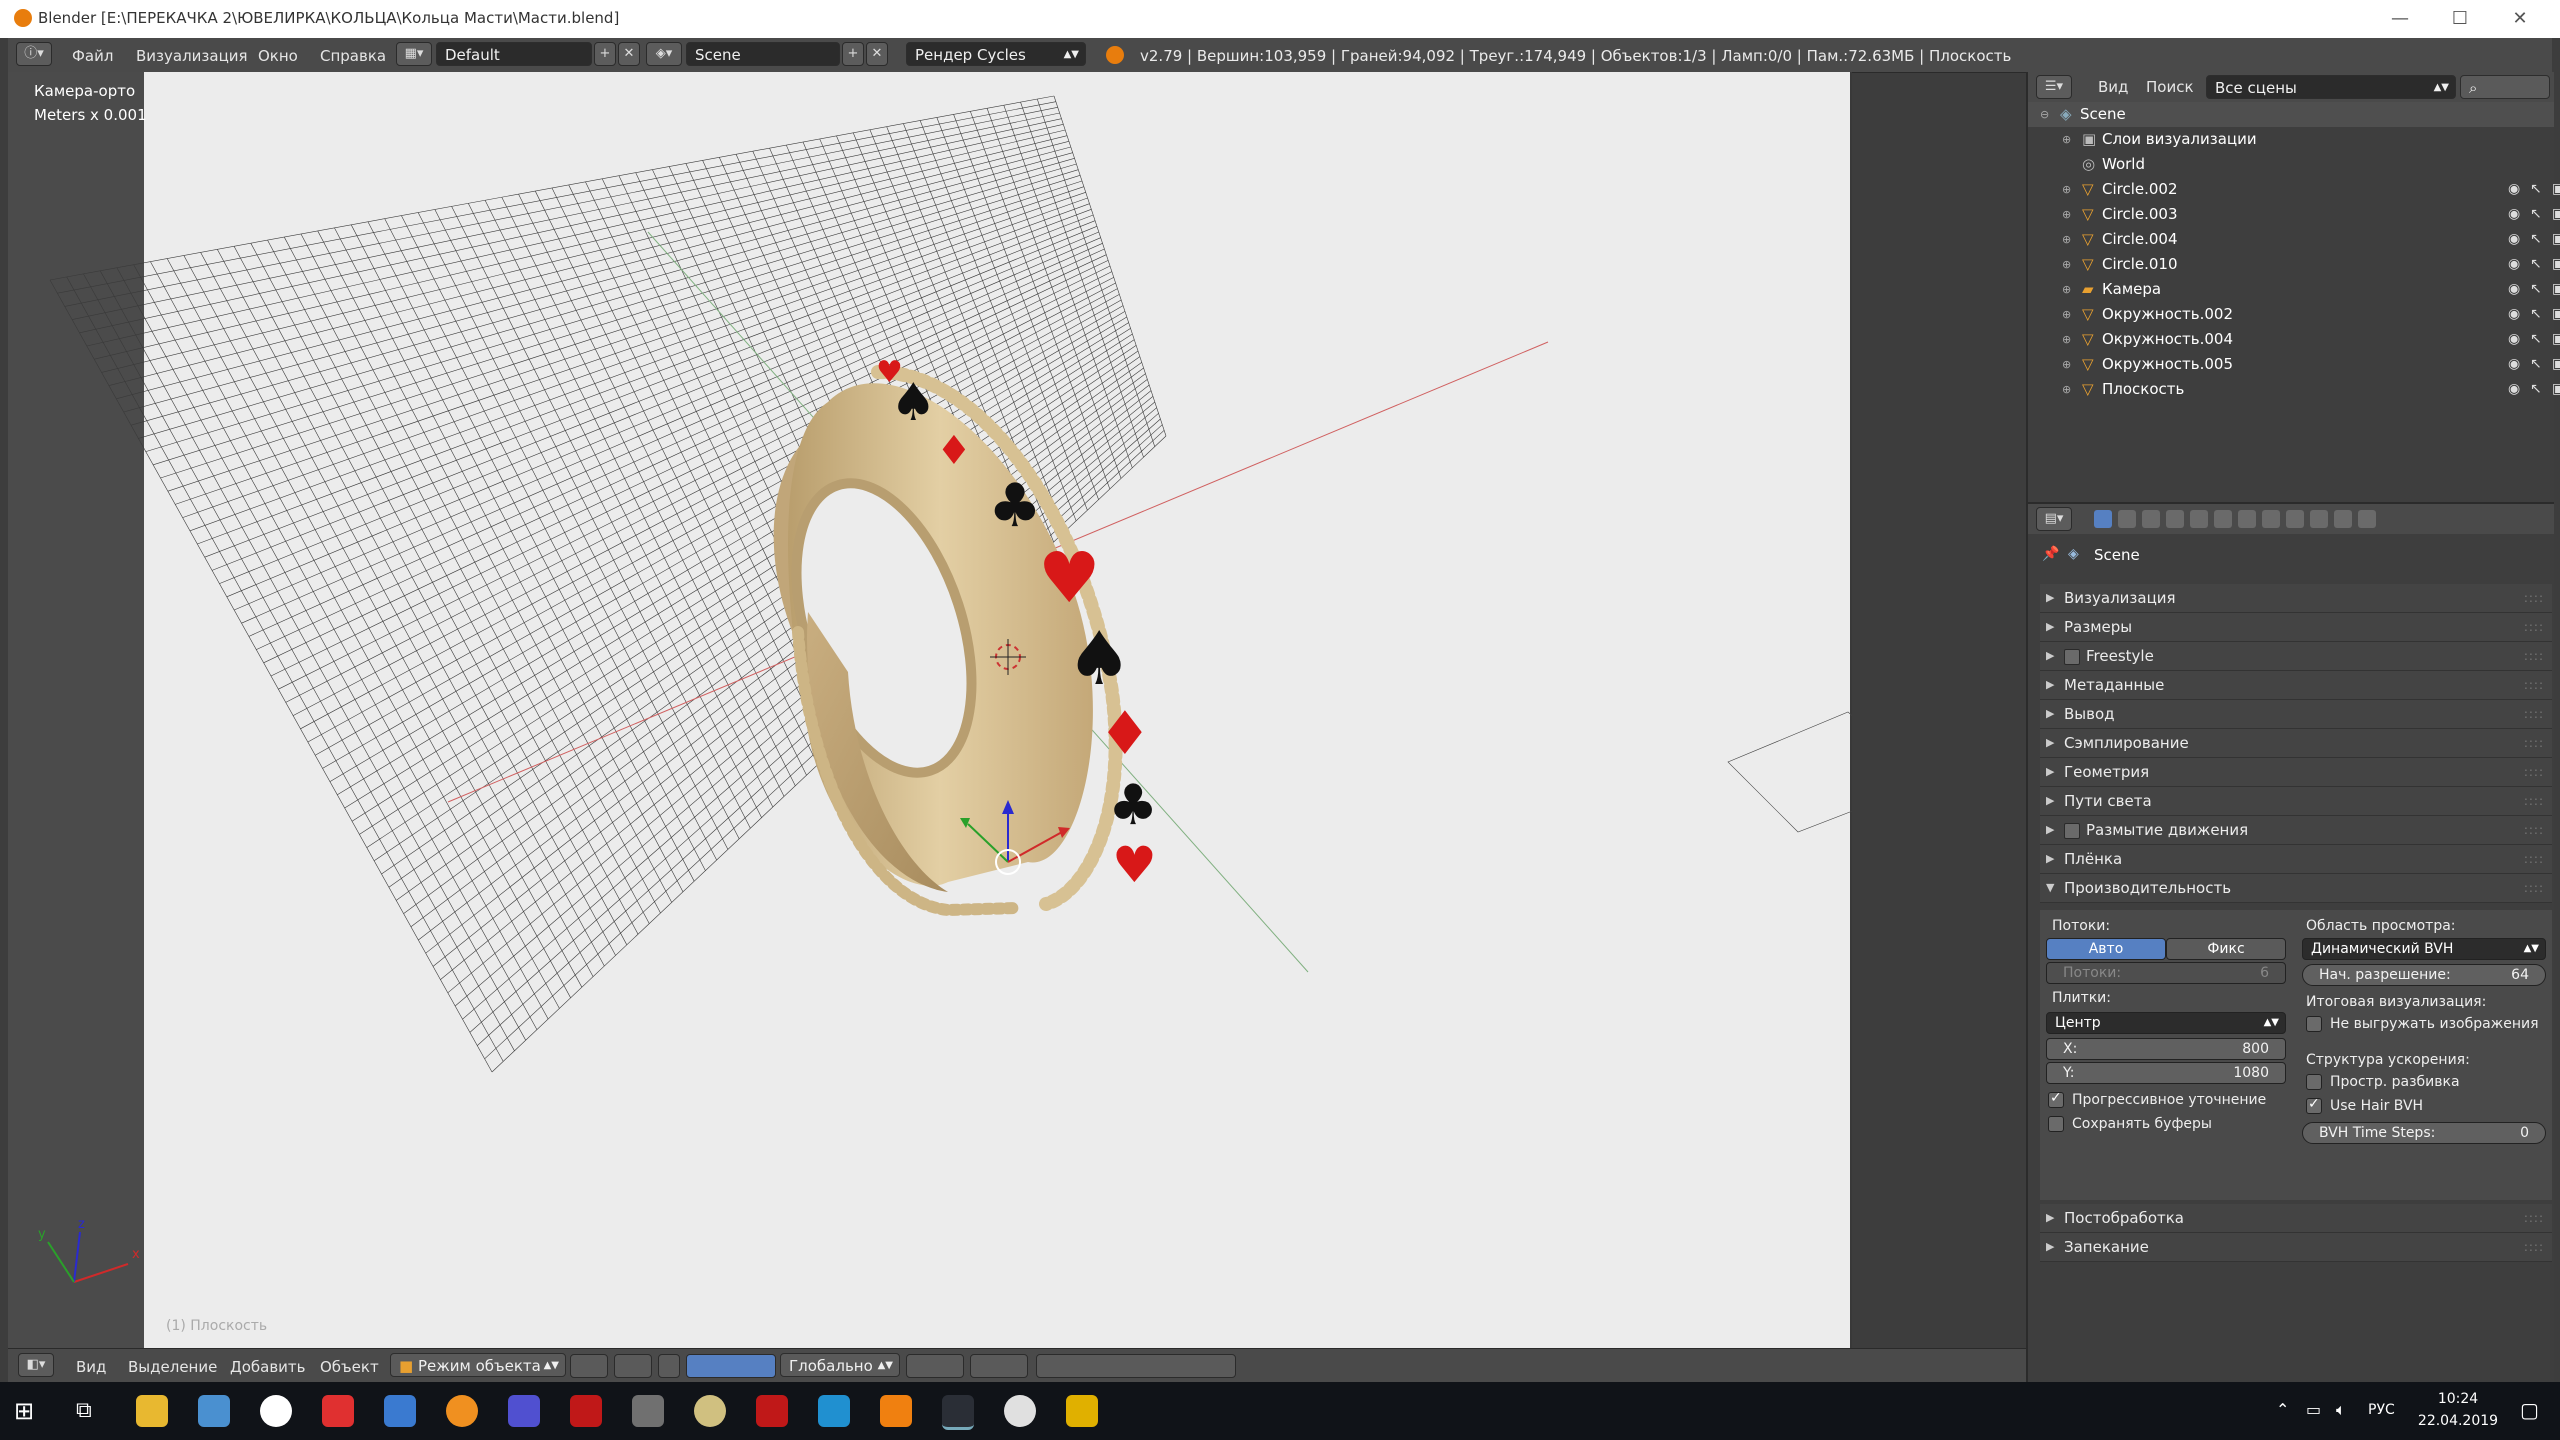 The width and height of the screenshot is (2560, 1440). I want to click on use-hair-bvh-checkbox, so click(2314, 1105).